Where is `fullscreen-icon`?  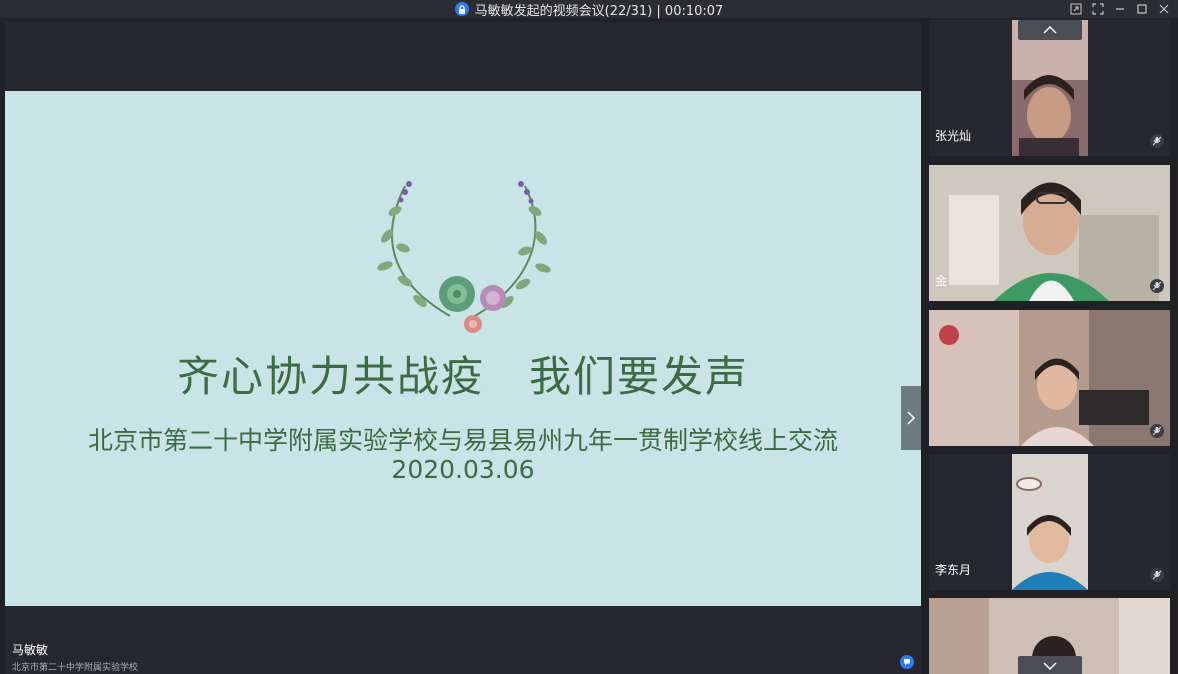
fullscreen-icon is located at coordinates (1098, 9).